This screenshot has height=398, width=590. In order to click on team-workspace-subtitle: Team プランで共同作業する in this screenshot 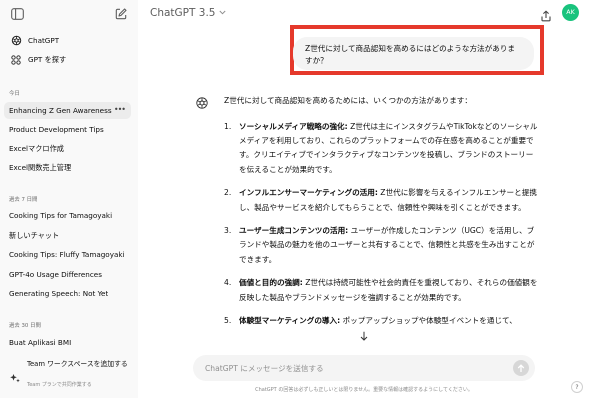, I will do `click(59, 385)`.